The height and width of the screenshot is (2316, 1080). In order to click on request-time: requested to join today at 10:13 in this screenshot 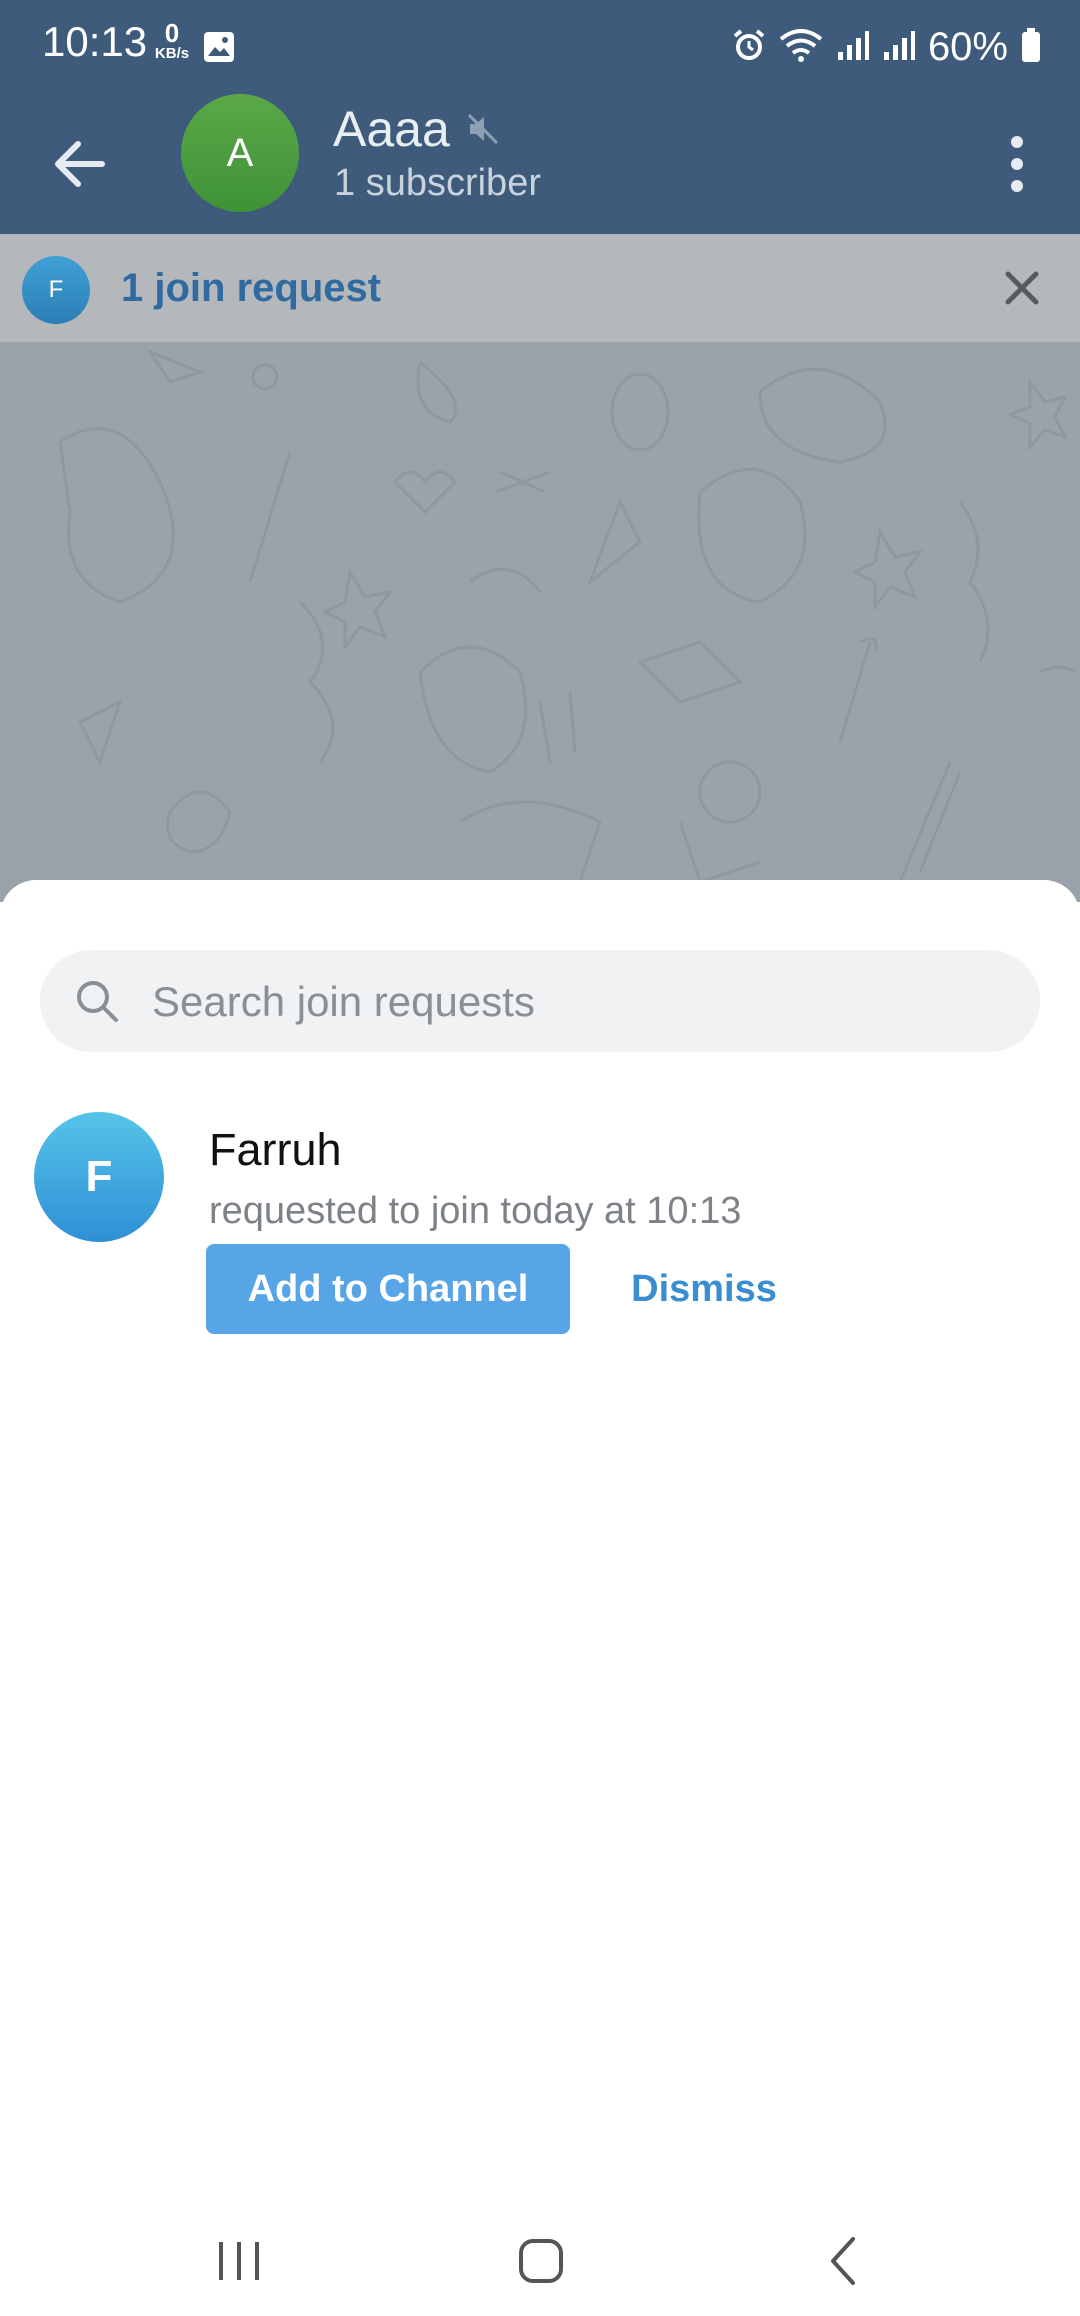, I will do `click(475, 1211)`.